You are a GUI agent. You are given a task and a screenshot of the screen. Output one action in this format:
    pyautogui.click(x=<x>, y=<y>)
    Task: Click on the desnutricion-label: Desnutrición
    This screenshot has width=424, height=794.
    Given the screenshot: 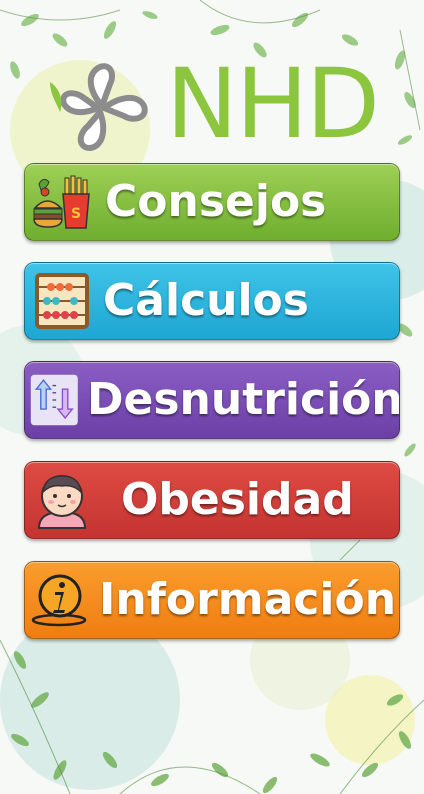 What is the action you would take?
    pyautogui.click(x=243, y=399)
    